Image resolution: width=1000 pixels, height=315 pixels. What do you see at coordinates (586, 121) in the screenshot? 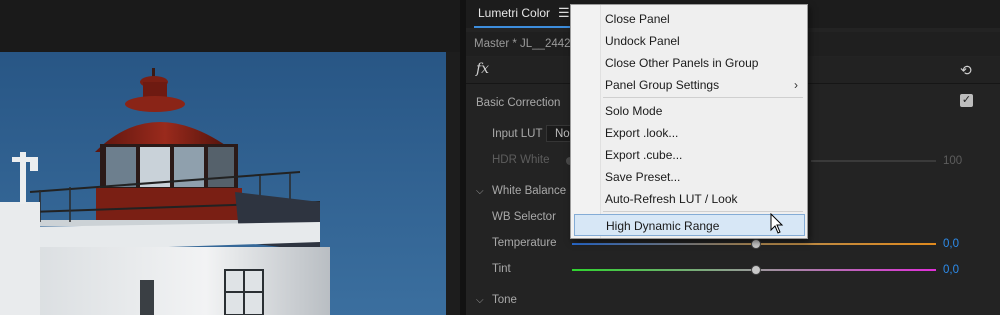
I see `menu-icon-gutter` at bounding box center [586, 121].